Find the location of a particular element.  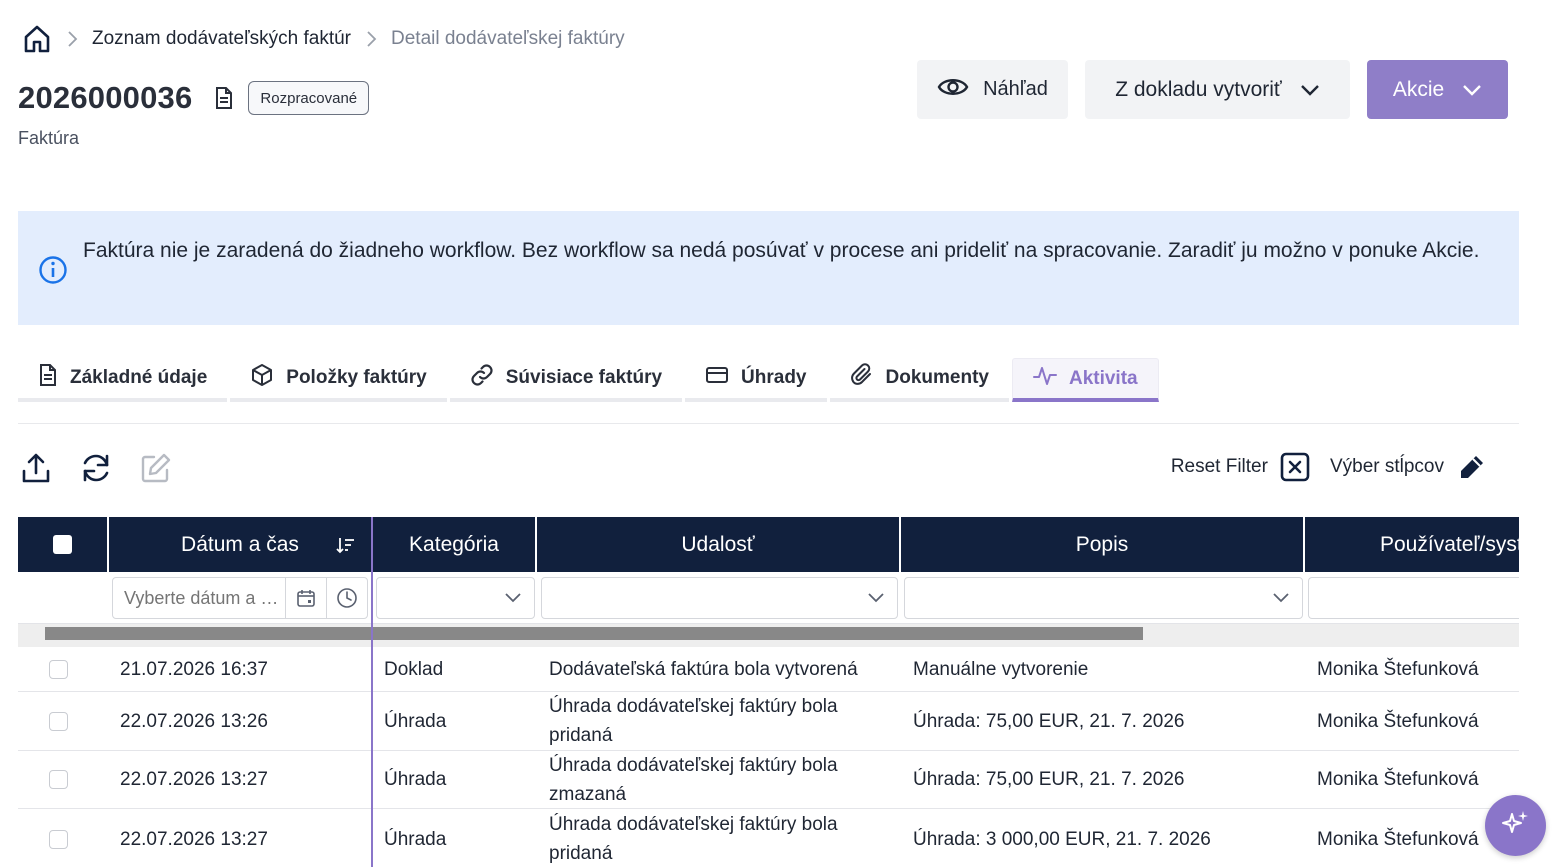

tab-activity: Aktivita is located at coordinates (1085, 380).